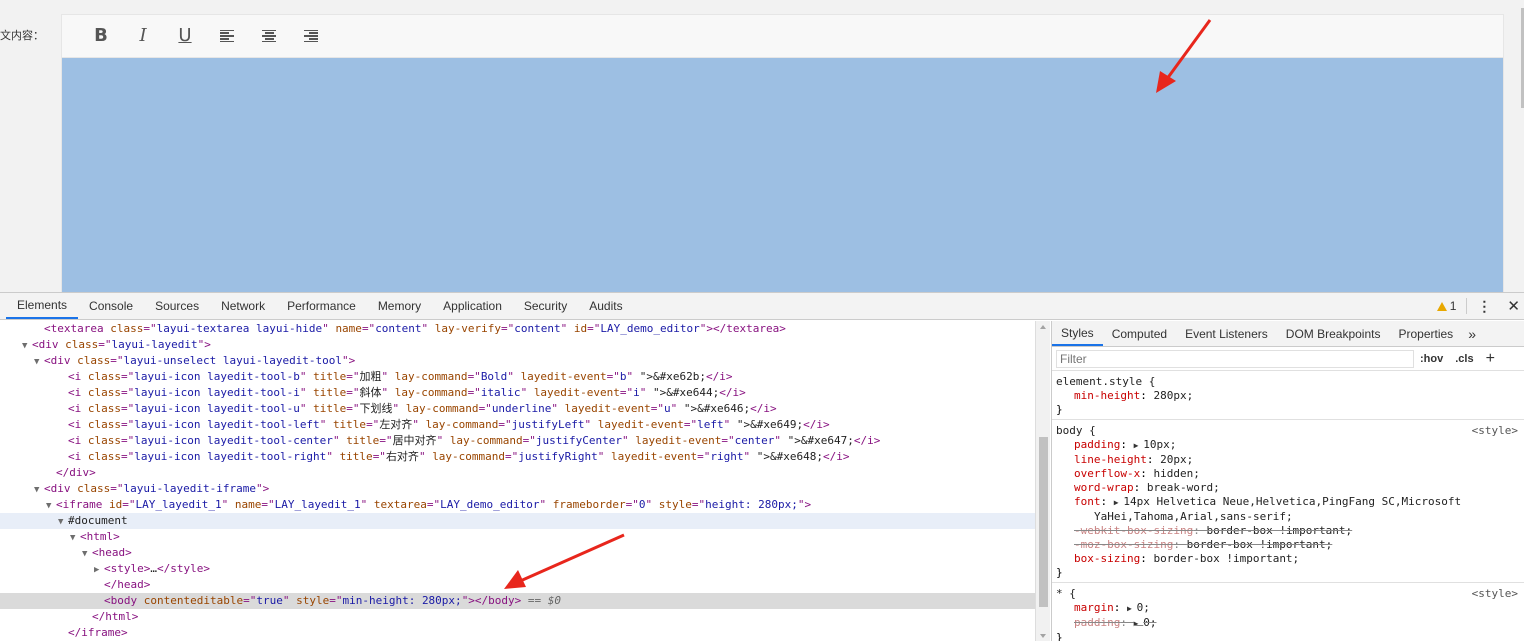 The height and width of the screenshot is (641, 1524). I want to click on tab-network: Network, so click(243, 306).